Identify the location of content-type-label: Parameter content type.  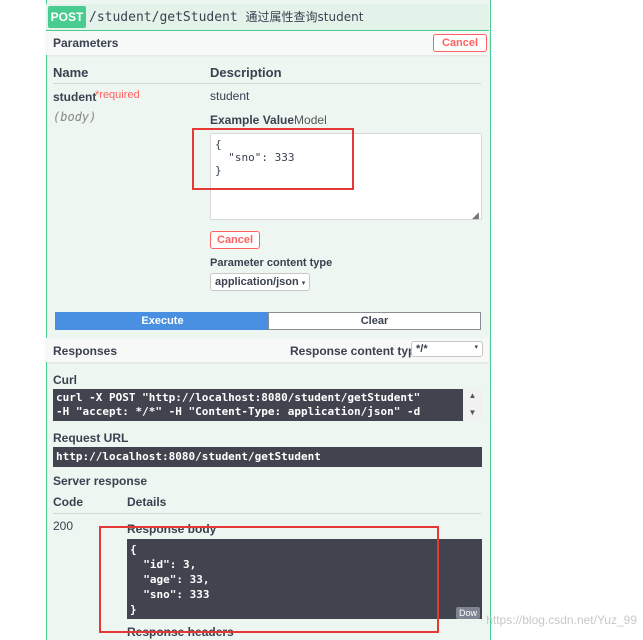
(271, 263).